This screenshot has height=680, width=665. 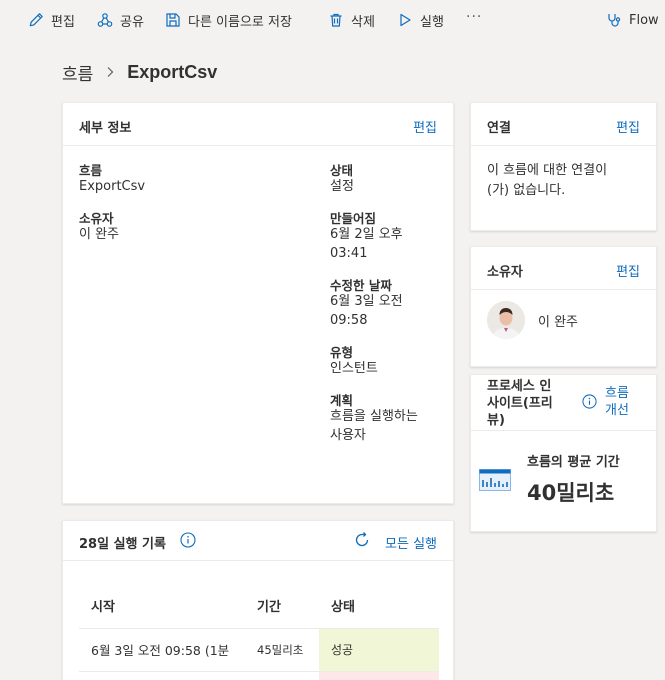 I want to click on delete-button: 삭제, so click(x=351, y=20).